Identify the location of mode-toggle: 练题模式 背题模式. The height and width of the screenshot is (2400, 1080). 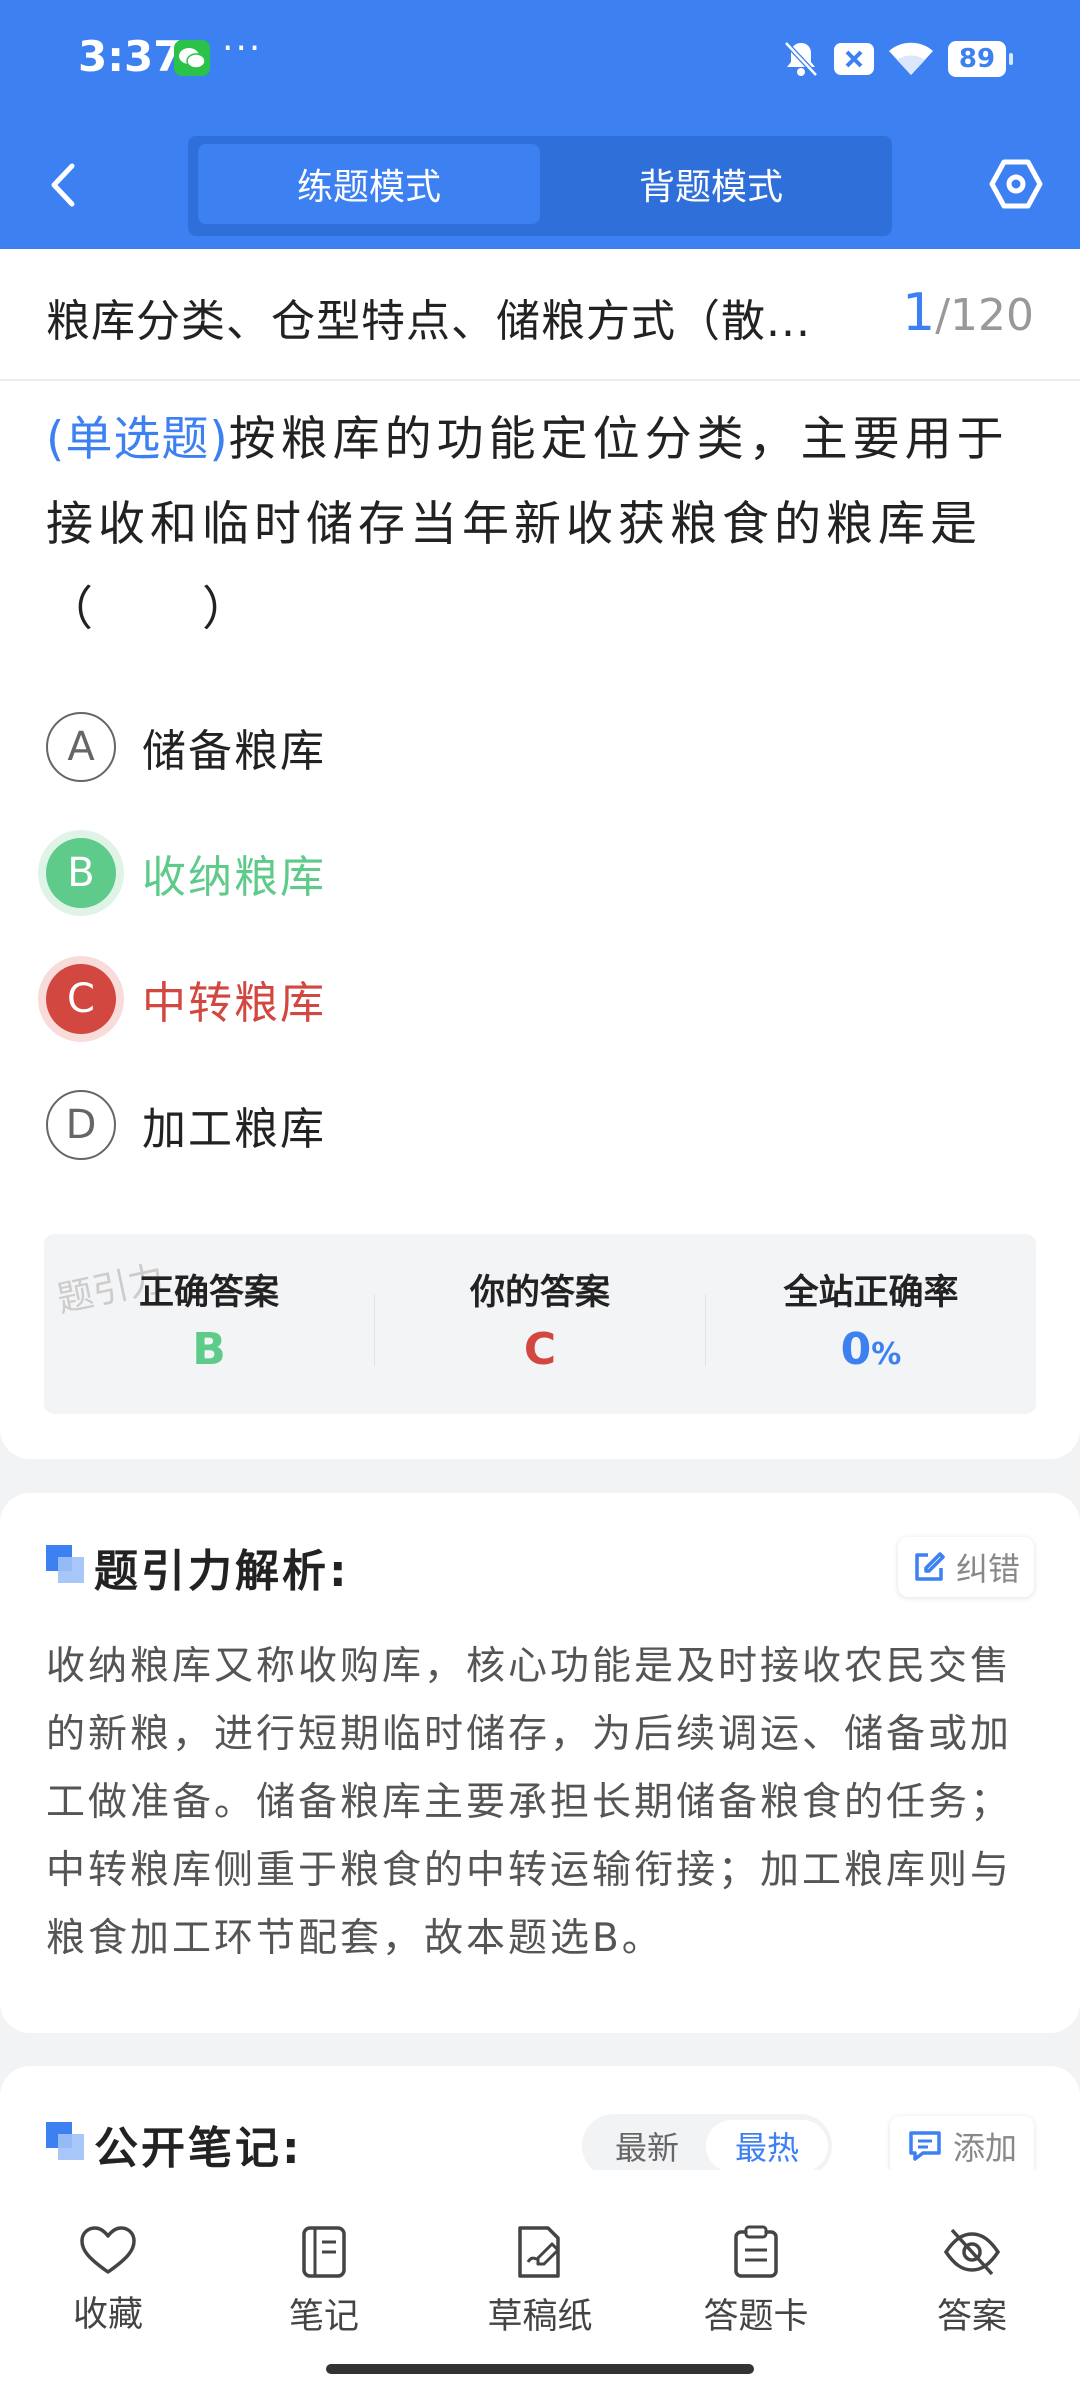
(540, 186).